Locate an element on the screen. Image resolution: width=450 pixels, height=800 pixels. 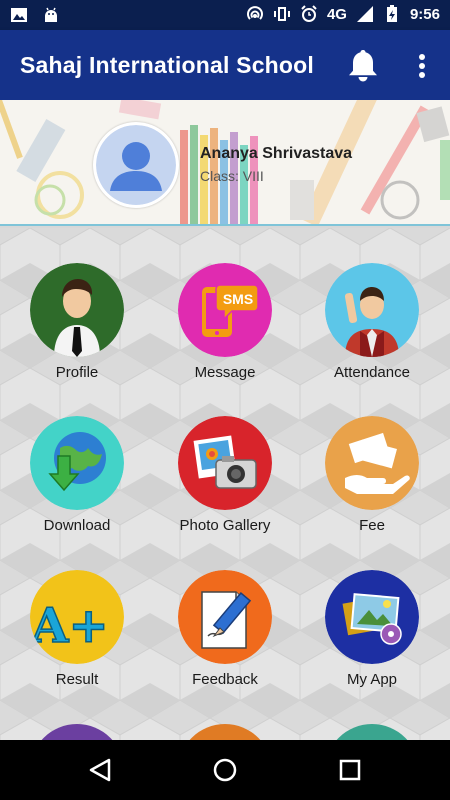
hotspot-icon is located at coordinates (255, 13).